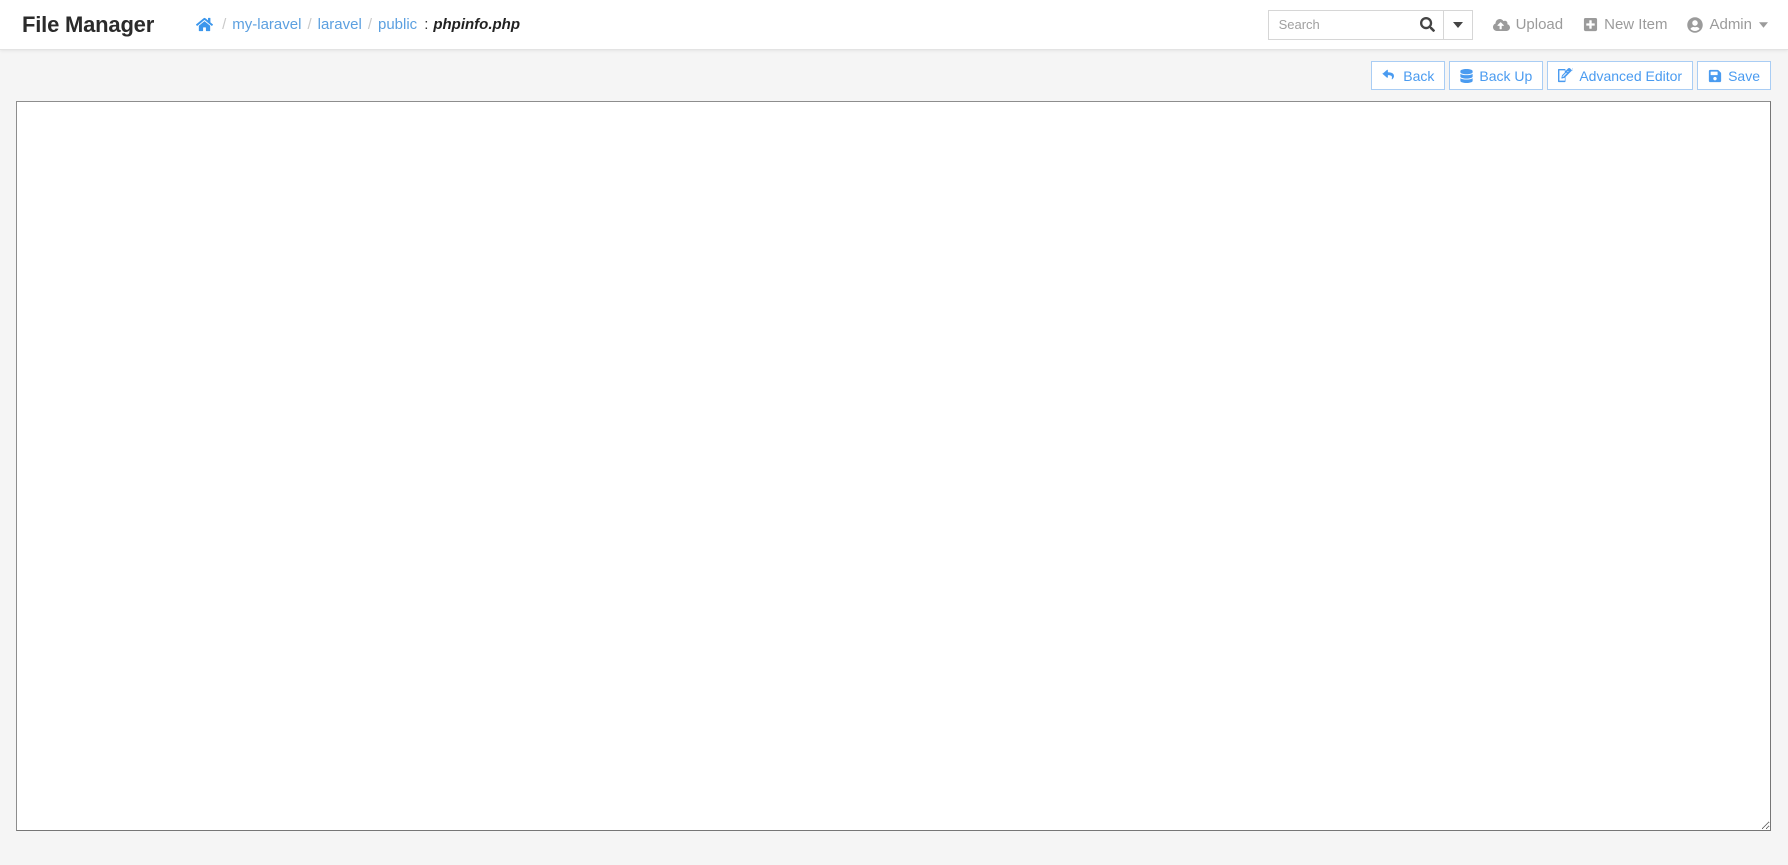  I want to click on save-button-label: Save, so click(1744, 75).